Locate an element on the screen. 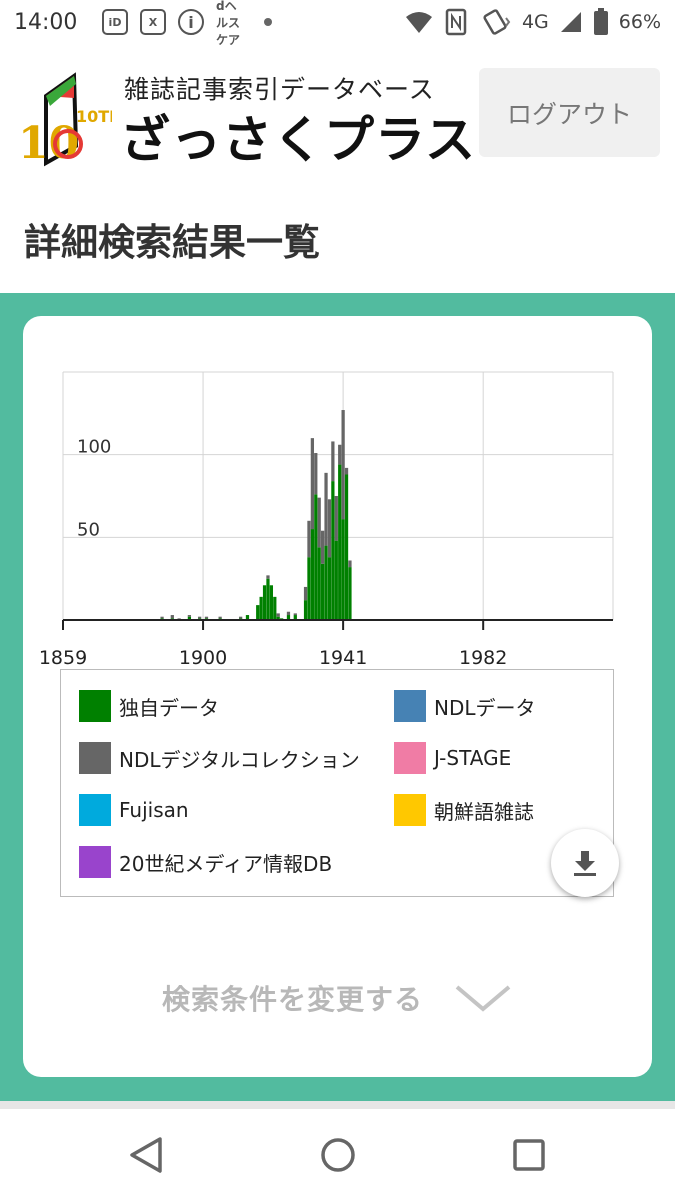 Image resolution: width=675 pixels, height=1200 pixels. nav-back-button is located at coordinates (146, 1155).